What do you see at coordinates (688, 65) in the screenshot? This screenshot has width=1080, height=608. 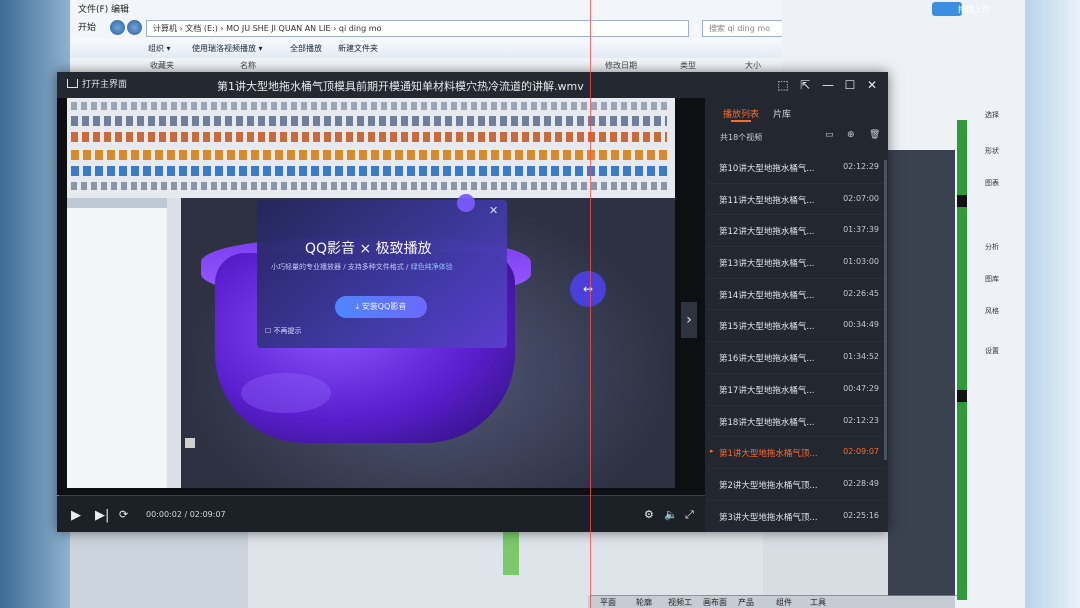 I see `col-type: 类型` at bounding box center [688, 65].